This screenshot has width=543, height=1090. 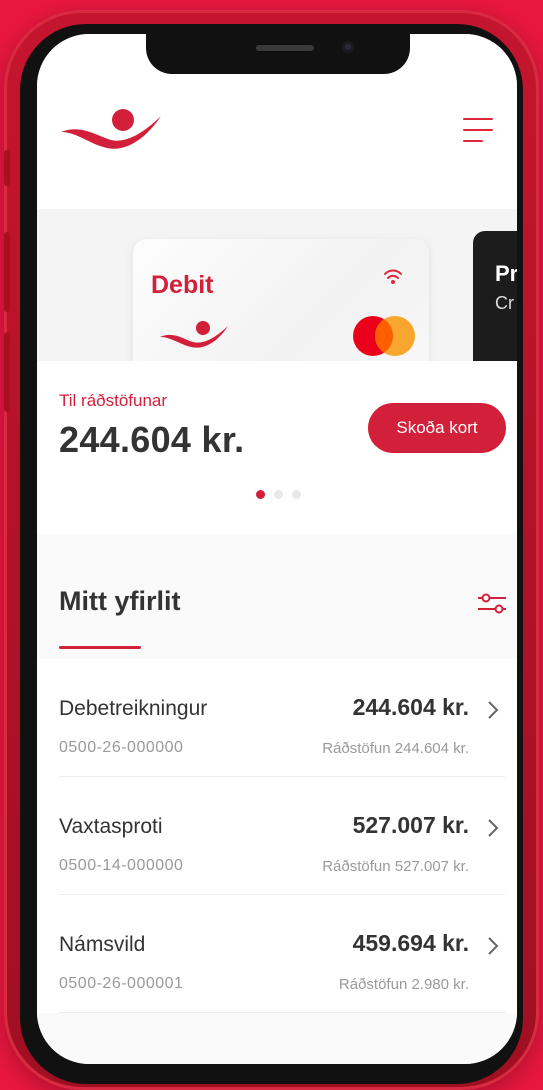 I want to click on account-name: Vaxtasproti, so click(x=111, y=826).